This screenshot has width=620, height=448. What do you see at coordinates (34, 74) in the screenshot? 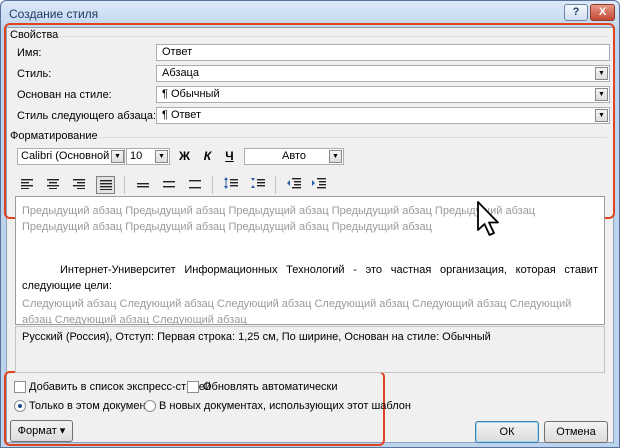
I see `style-type-label: Стиль:` at bounding box center [34, 74].